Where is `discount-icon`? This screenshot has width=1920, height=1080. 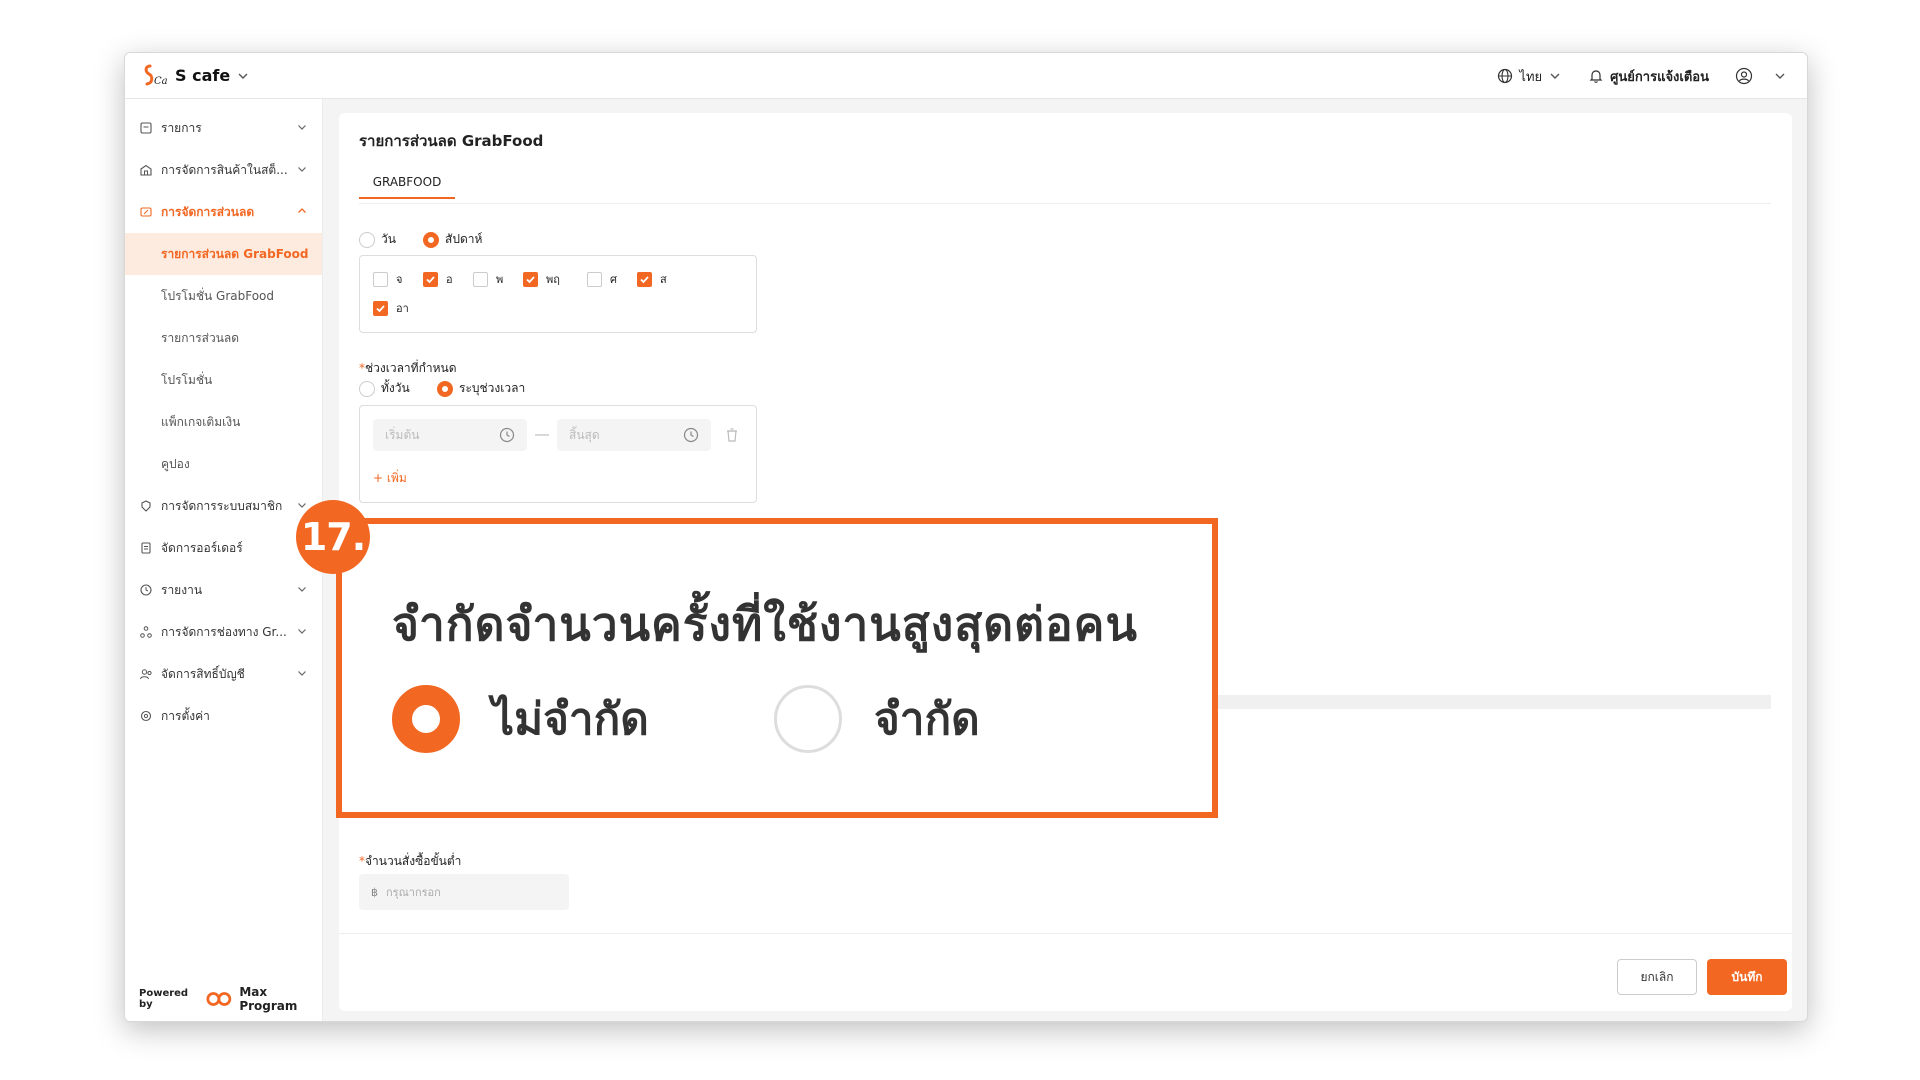 discount-icon is located at coordinates (146, 212).